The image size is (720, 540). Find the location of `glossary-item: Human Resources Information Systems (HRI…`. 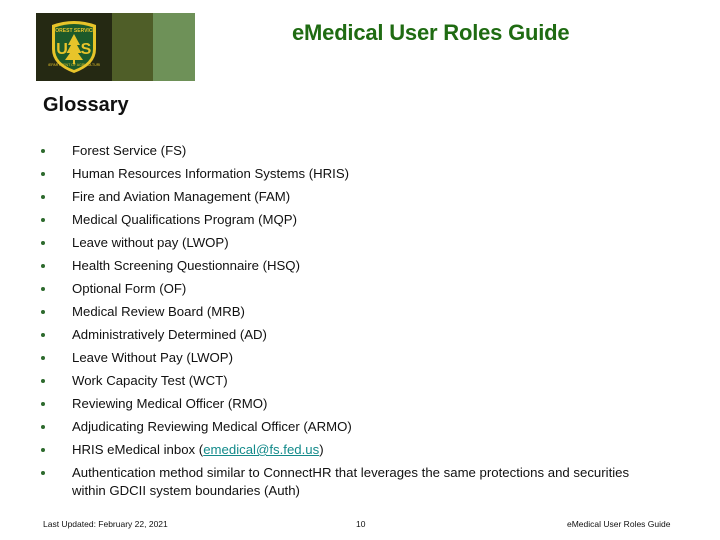

glossary-item: Human Resources Information Systems (HRI… is located at coordinates (350, 173).